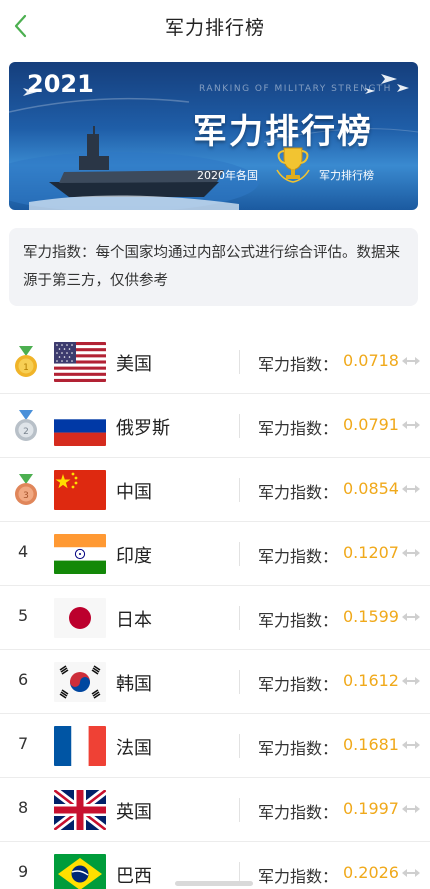 The width and height of the screenshot is (430, 889). Describe the element at coordinates (26, 368) in the screenshot. I see `svg-text: 1` at that location.